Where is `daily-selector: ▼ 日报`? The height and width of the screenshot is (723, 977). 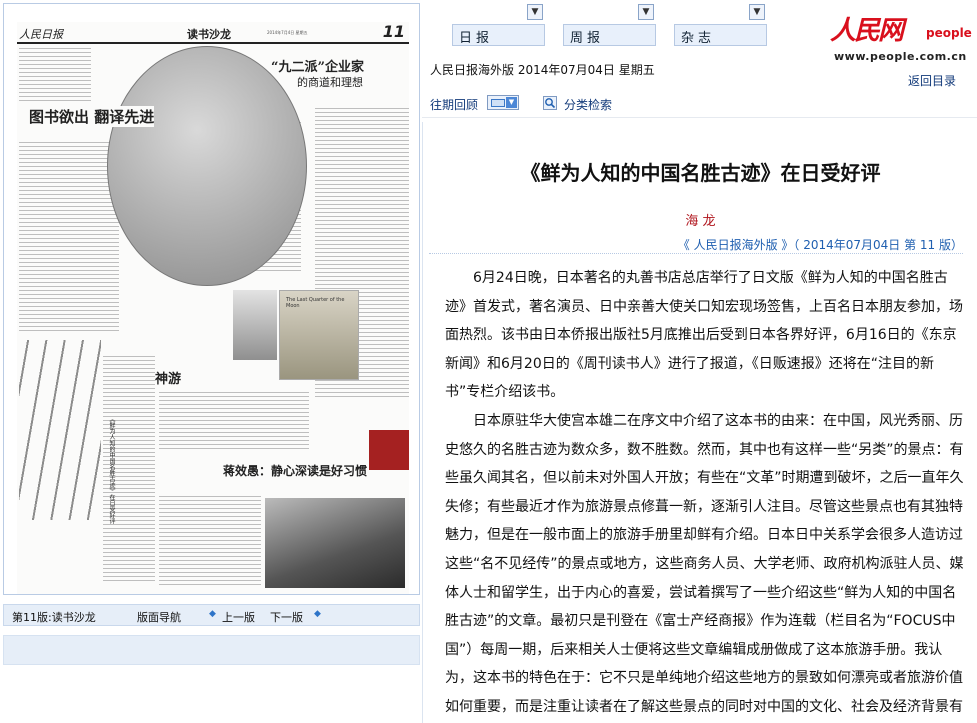 daily-selector: ▼ 日报 is located at coordinates (498, 25).